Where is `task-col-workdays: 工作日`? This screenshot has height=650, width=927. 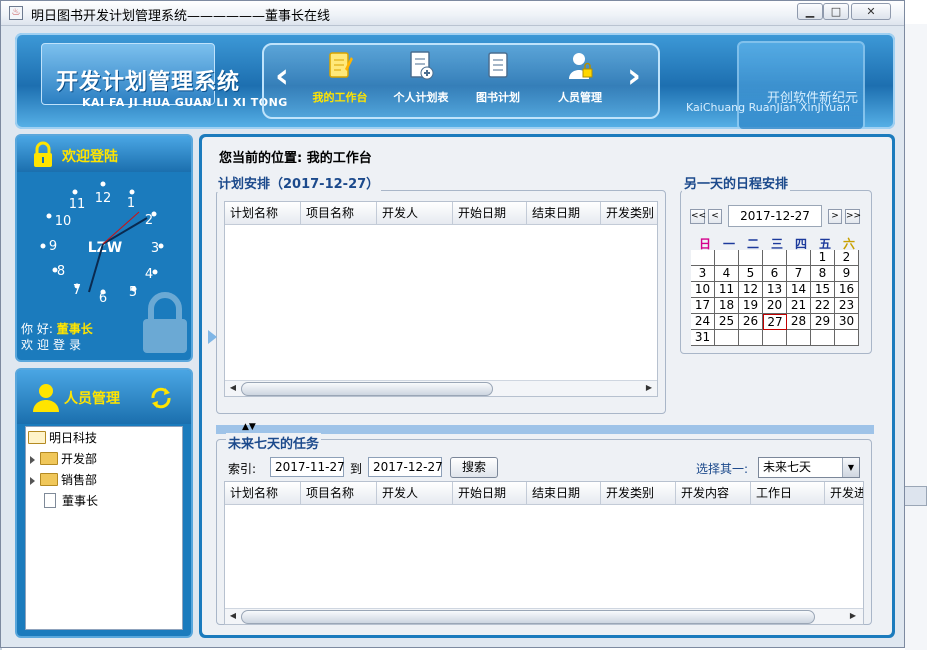 task-col-workdays: 工作日 is located at coordinates (788, 493).